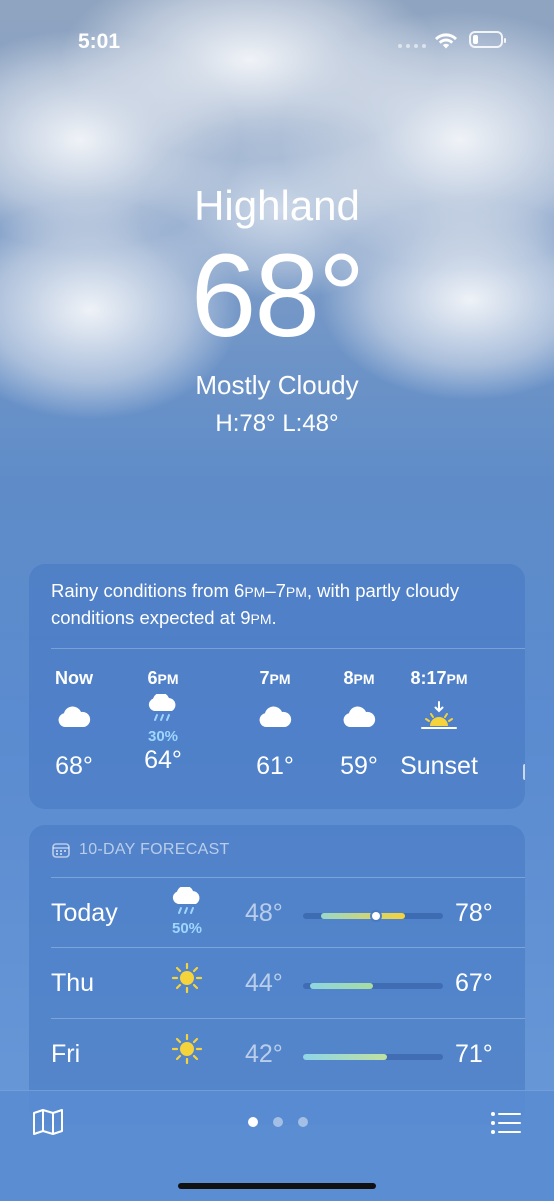  I want to click on ten-day-header: 10-DAY FORECAST, so click(141, 850).